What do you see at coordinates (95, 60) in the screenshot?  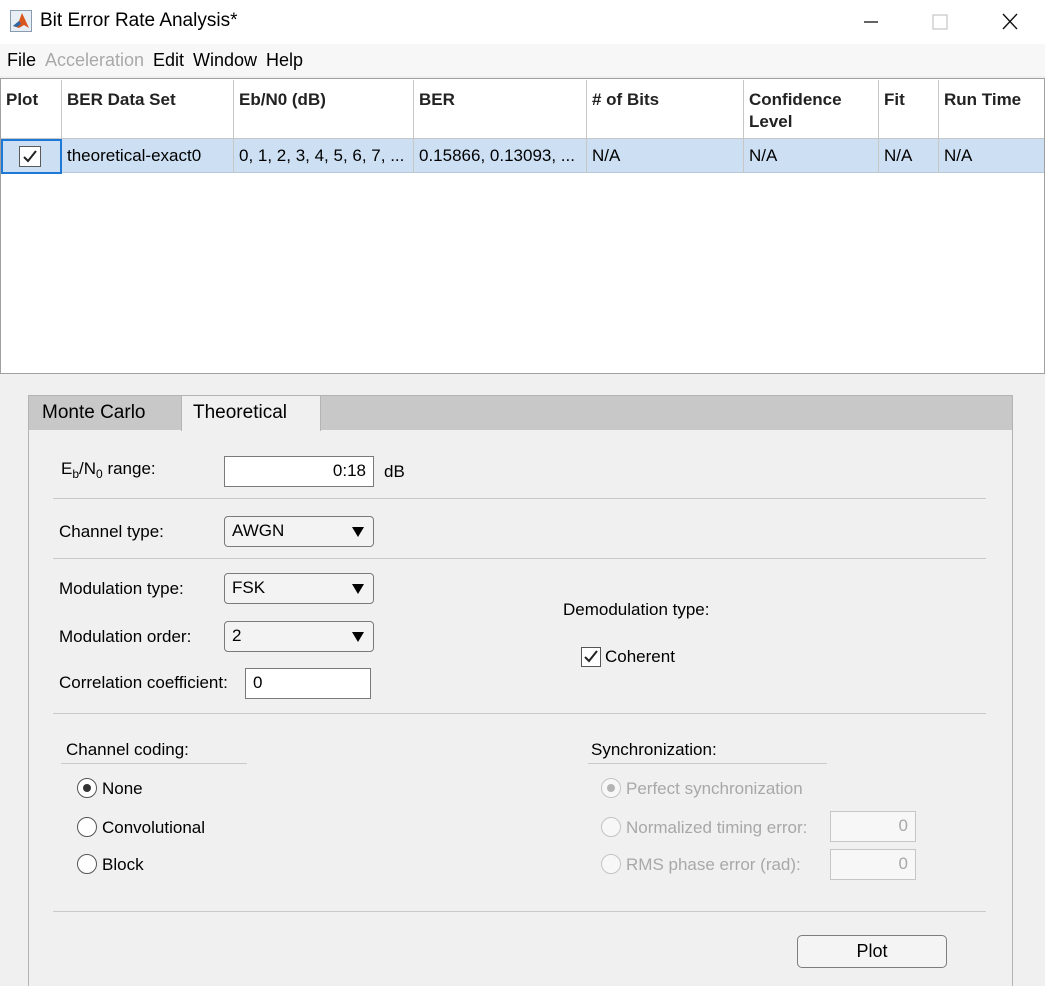 I see `menu-acceleration: Acceleration` at bounding box center [95, 60].